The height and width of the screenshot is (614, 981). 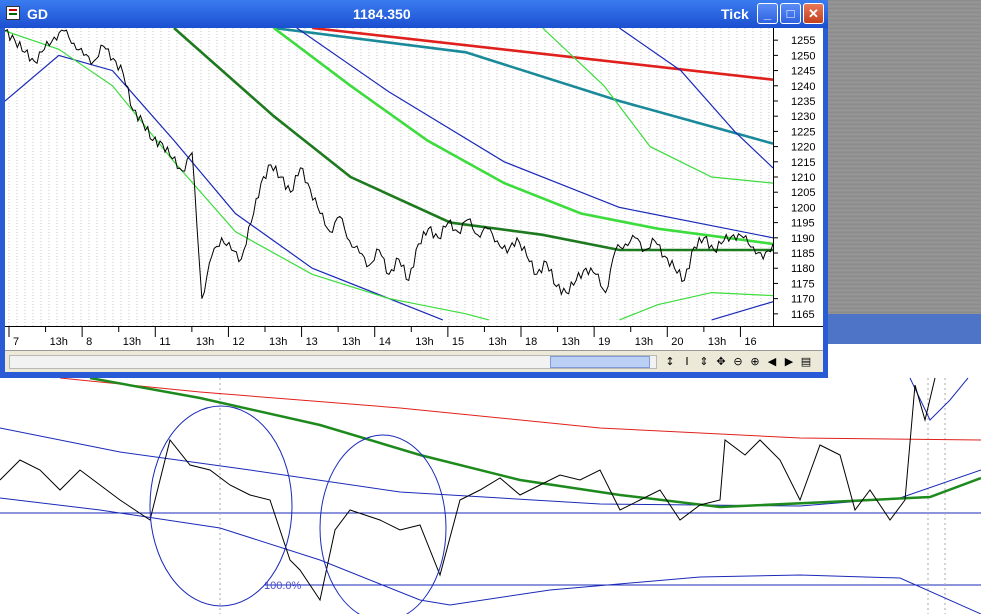 What do you see at coordinates (687, 361) in the screenshot?
I see `cursor-icon: I` at bounding box center [687, 361].